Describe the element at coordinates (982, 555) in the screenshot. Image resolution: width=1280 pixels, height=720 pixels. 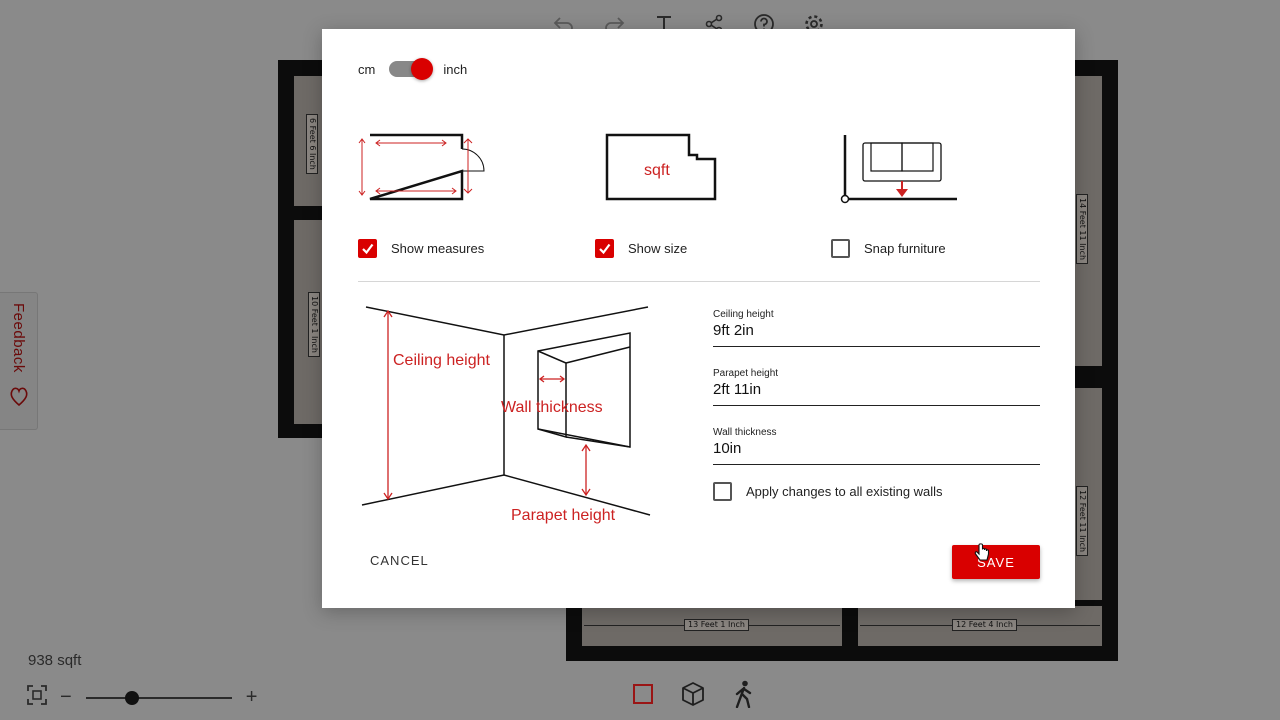
I see `hand-cursor-icon` at that location.